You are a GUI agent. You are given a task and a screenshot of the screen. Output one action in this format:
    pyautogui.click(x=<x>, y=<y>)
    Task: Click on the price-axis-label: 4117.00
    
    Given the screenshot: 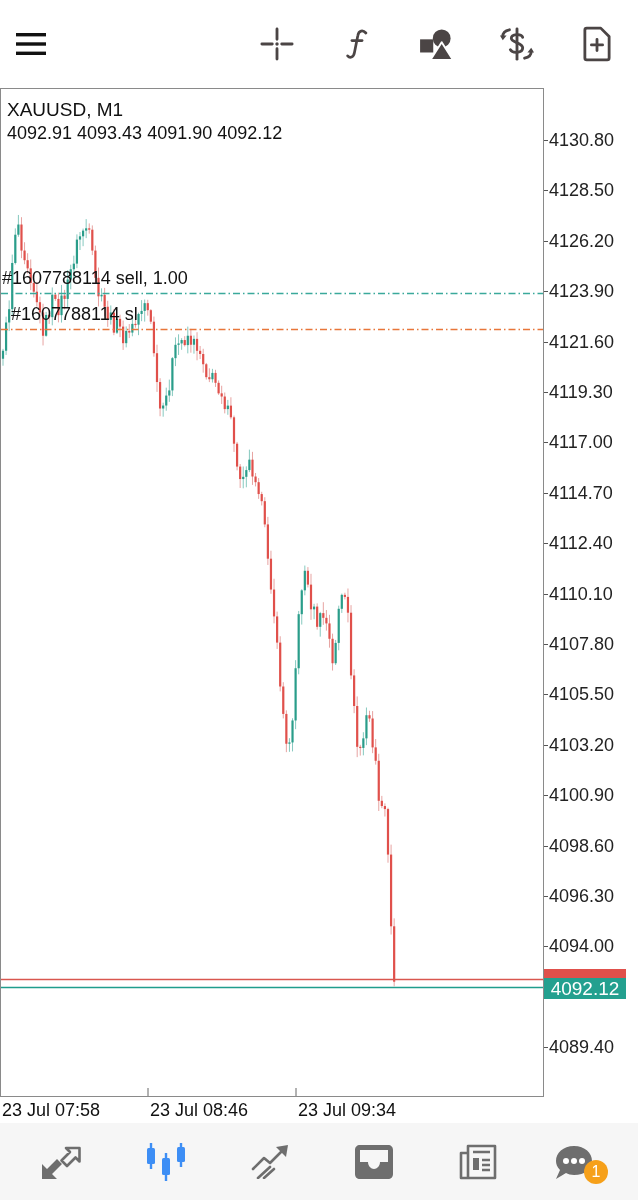 What is the action you would take?
    pyautogui.click(x=578, y=442)
    